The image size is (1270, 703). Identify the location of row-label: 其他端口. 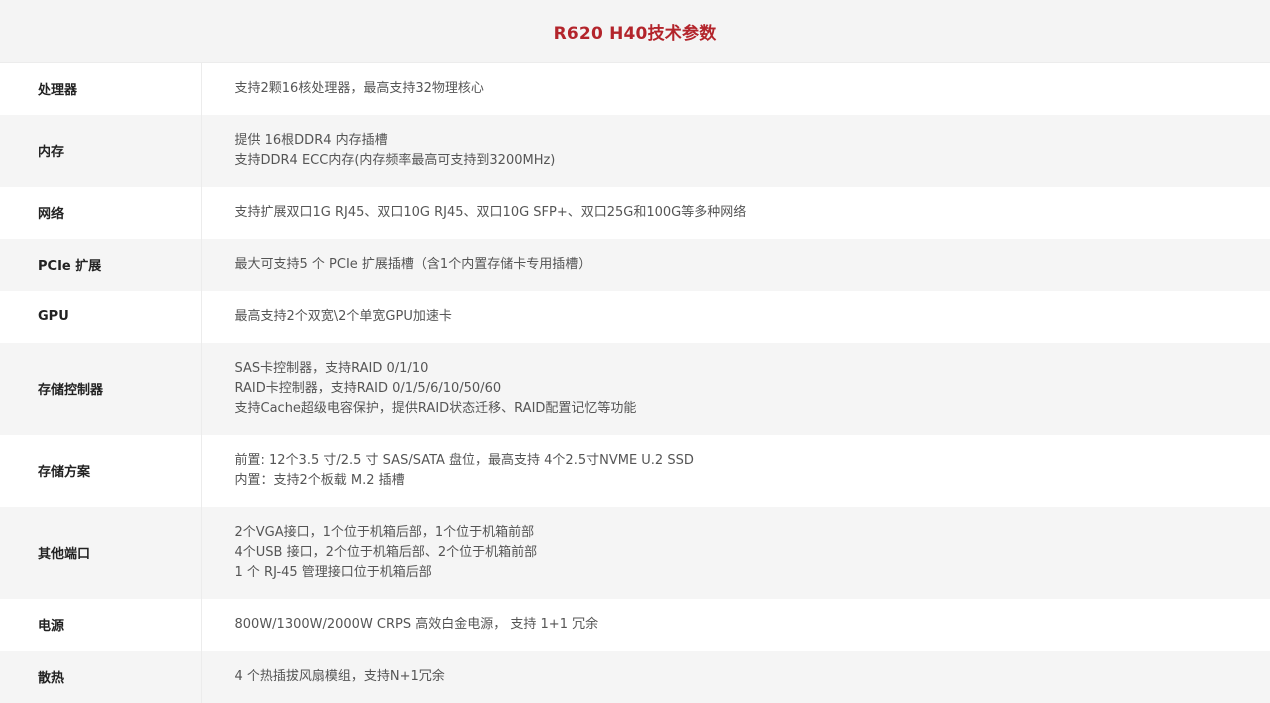
(100, 553).